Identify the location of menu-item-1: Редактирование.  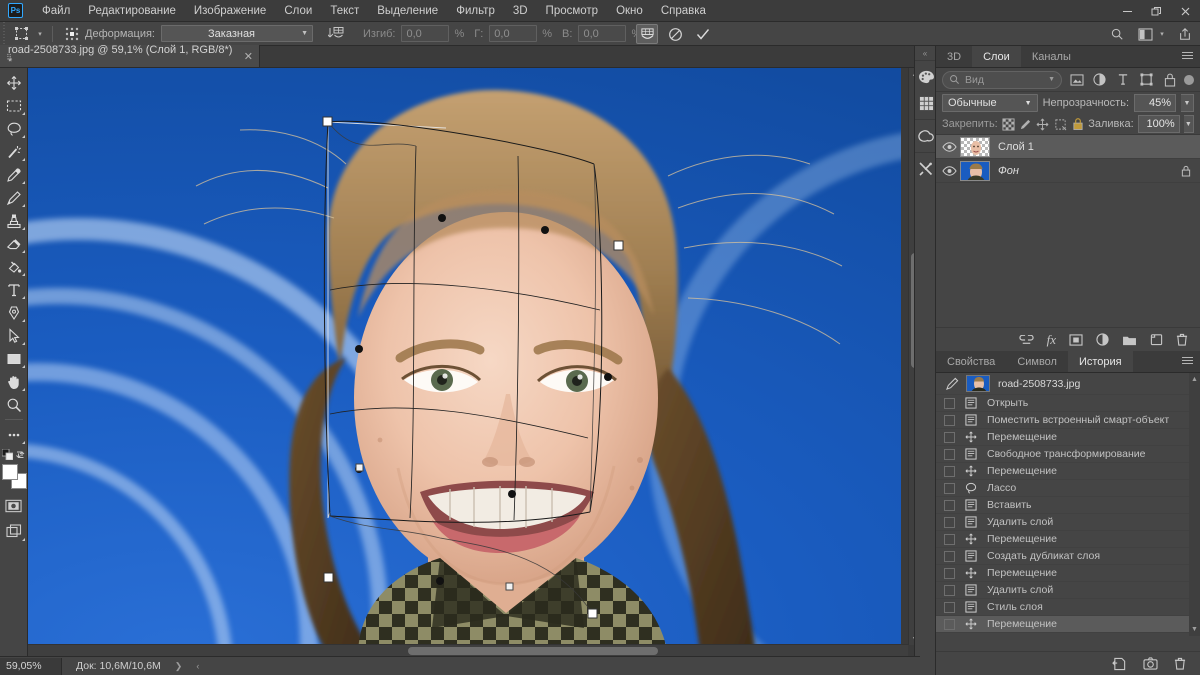
(132, 11).